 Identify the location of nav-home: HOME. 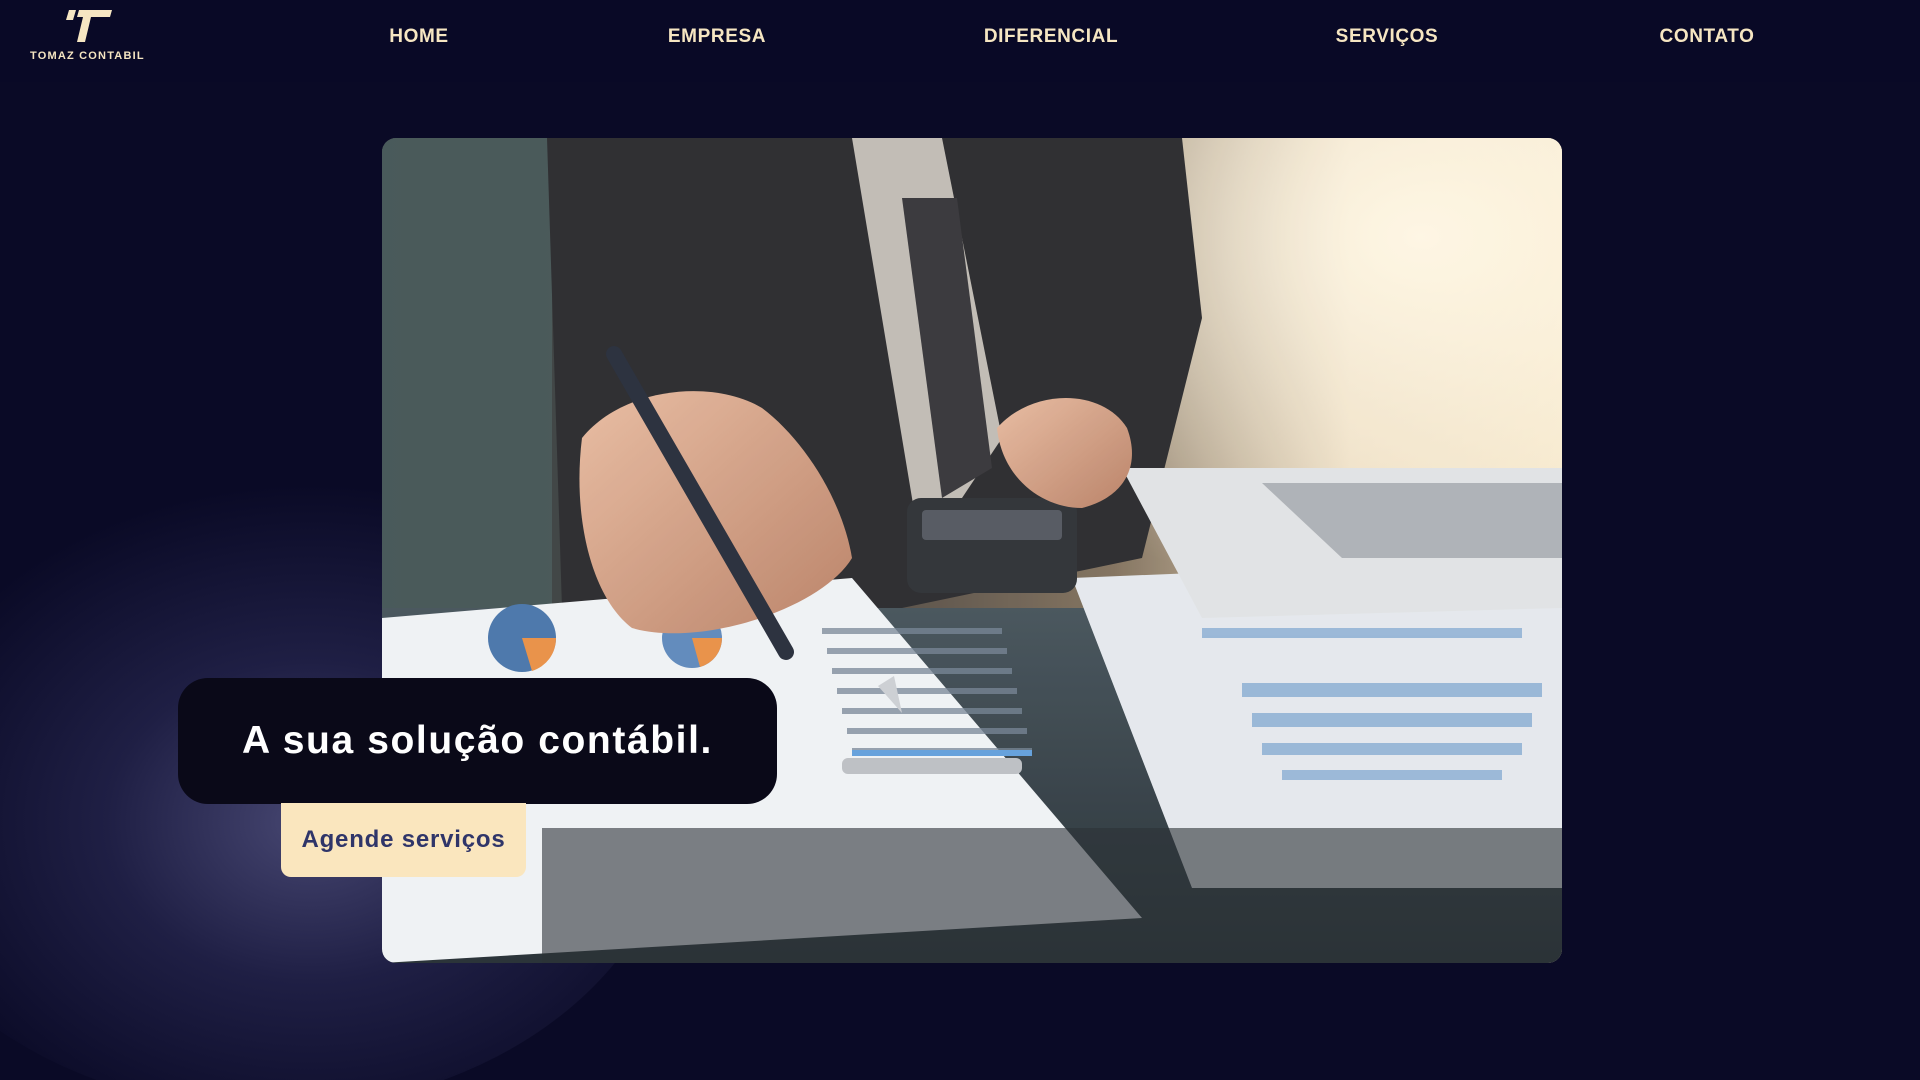
(419, 39).